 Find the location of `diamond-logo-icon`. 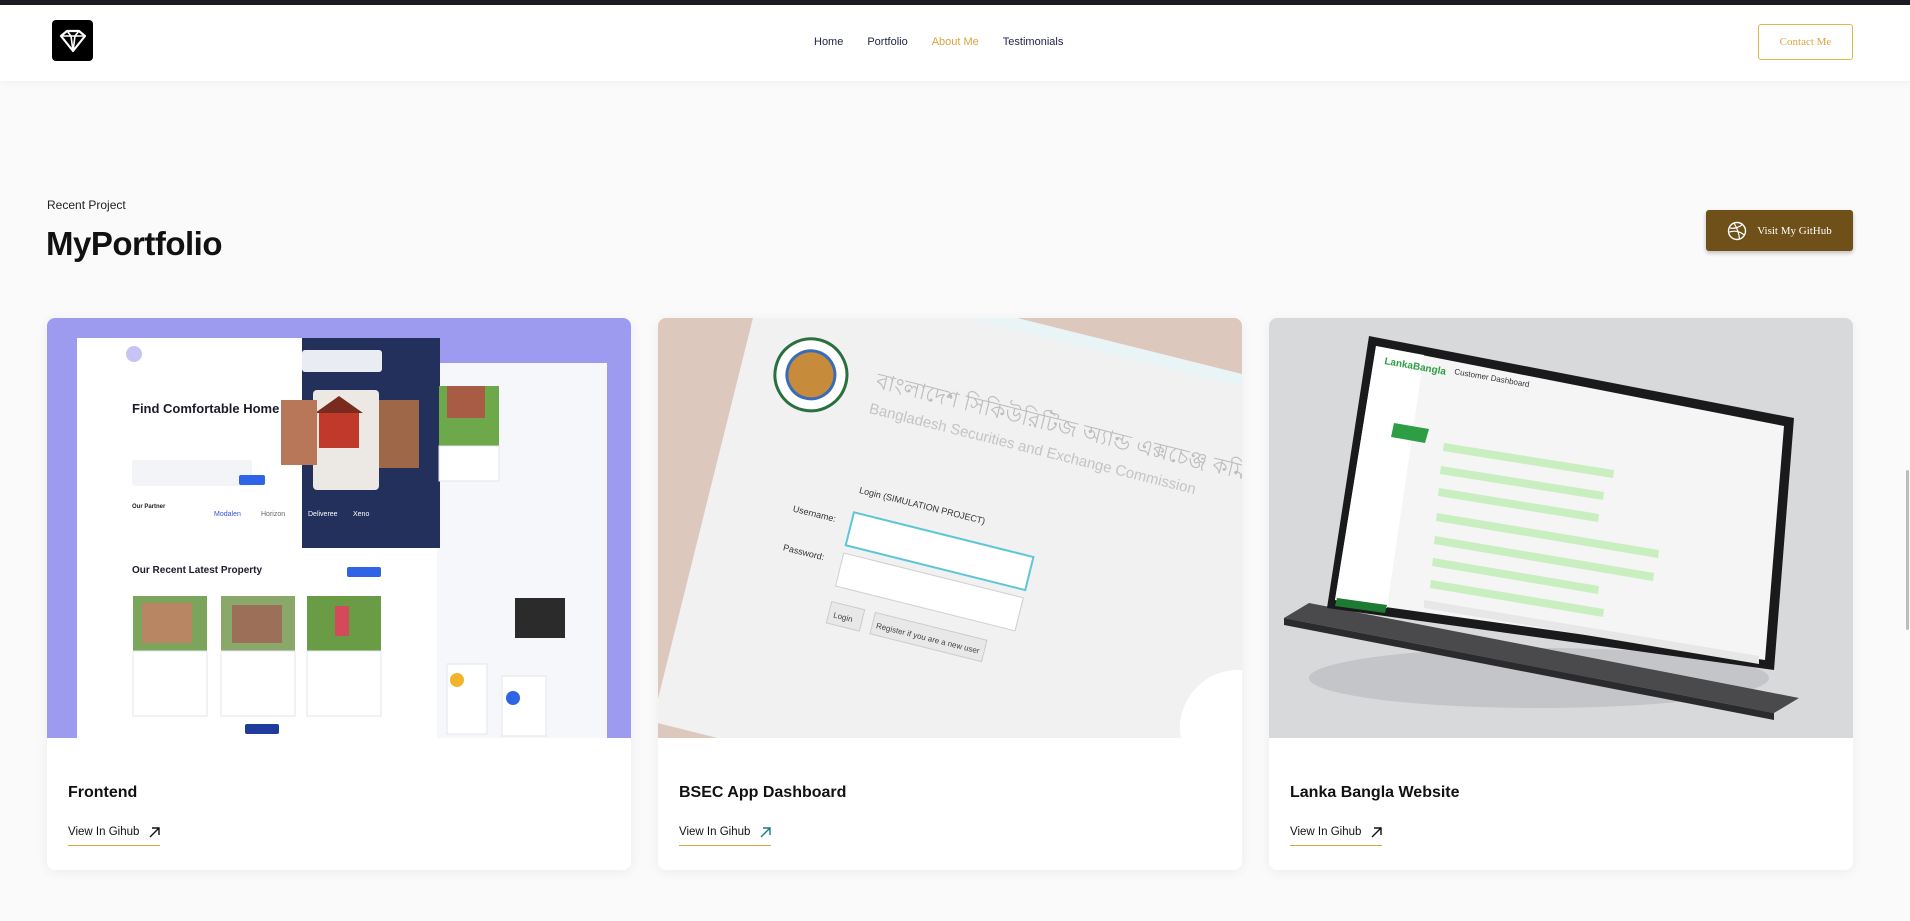

diamond-logo-icon is located at coordinates (72, 40).